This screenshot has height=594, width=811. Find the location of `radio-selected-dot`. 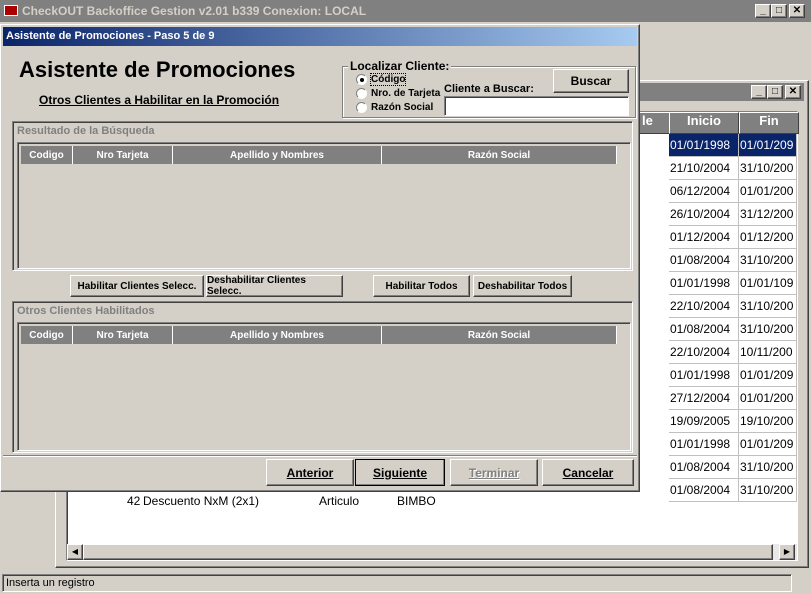

radio-selected-dot is located at coordinates (361, 79).